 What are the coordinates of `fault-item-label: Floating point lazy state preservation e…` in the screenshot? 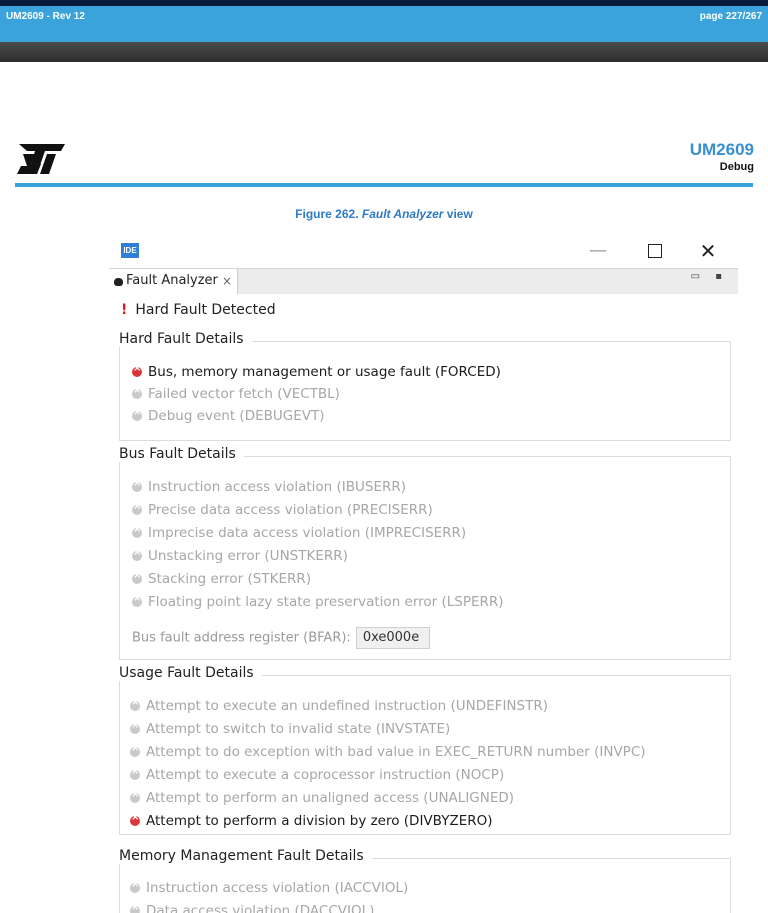 It's located at (326, 602).